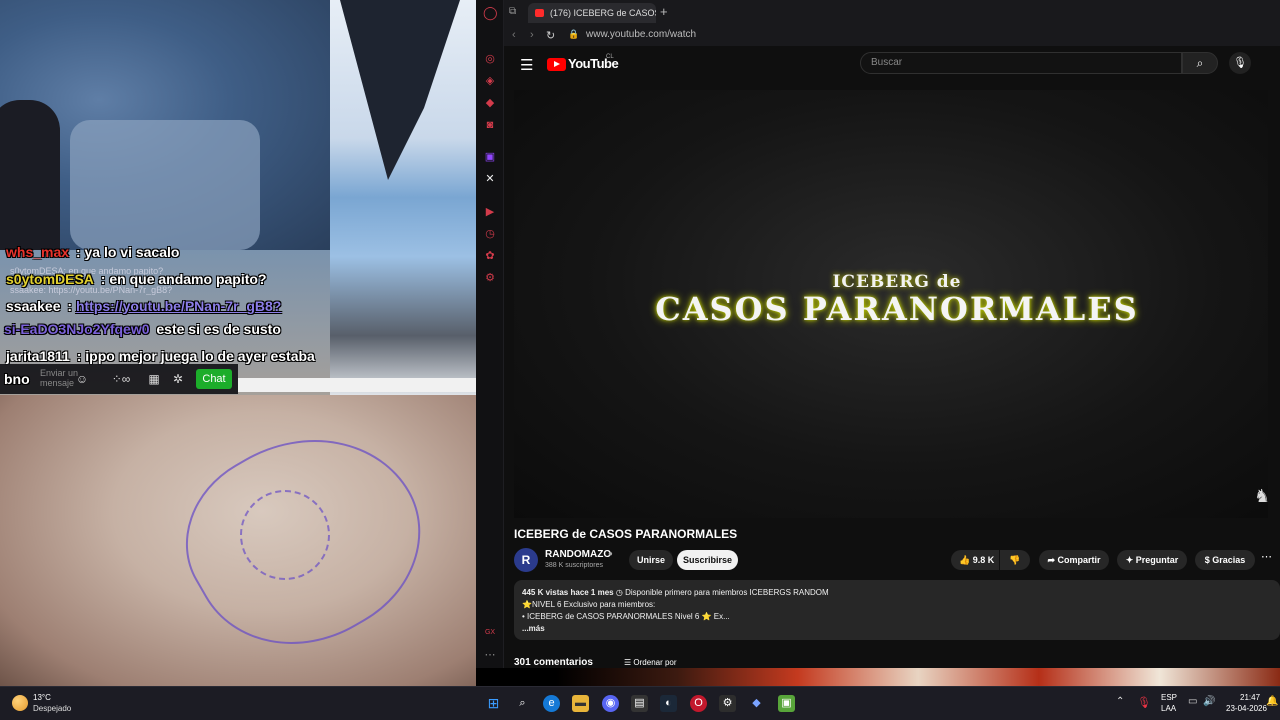  Describe the element at coordinates (490, 278) in the screenshot. I see `settings-icon: ⚙` at that location.